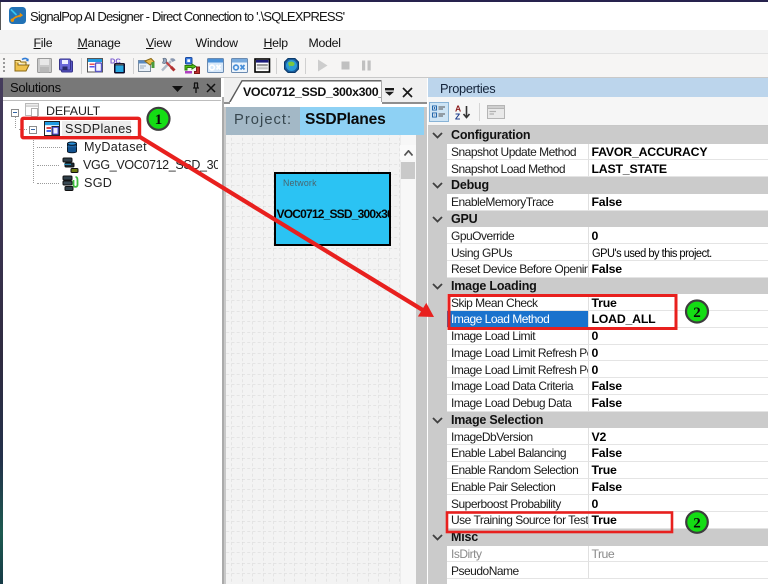  What do you see at coordinates (457, 116) in the screenshot?
I see `svg-text: Z` at bounding box center [457, 116].